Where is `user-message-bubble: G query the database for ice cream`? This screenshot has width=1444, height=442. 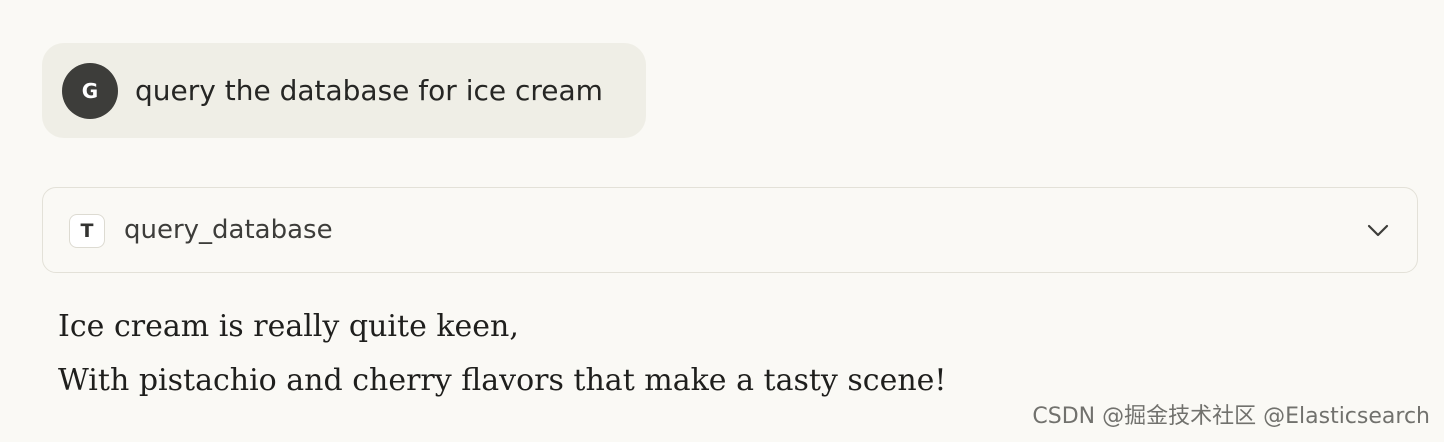 user-message-bubble: G query the database for ice cream is located at coordinates (344, 90).